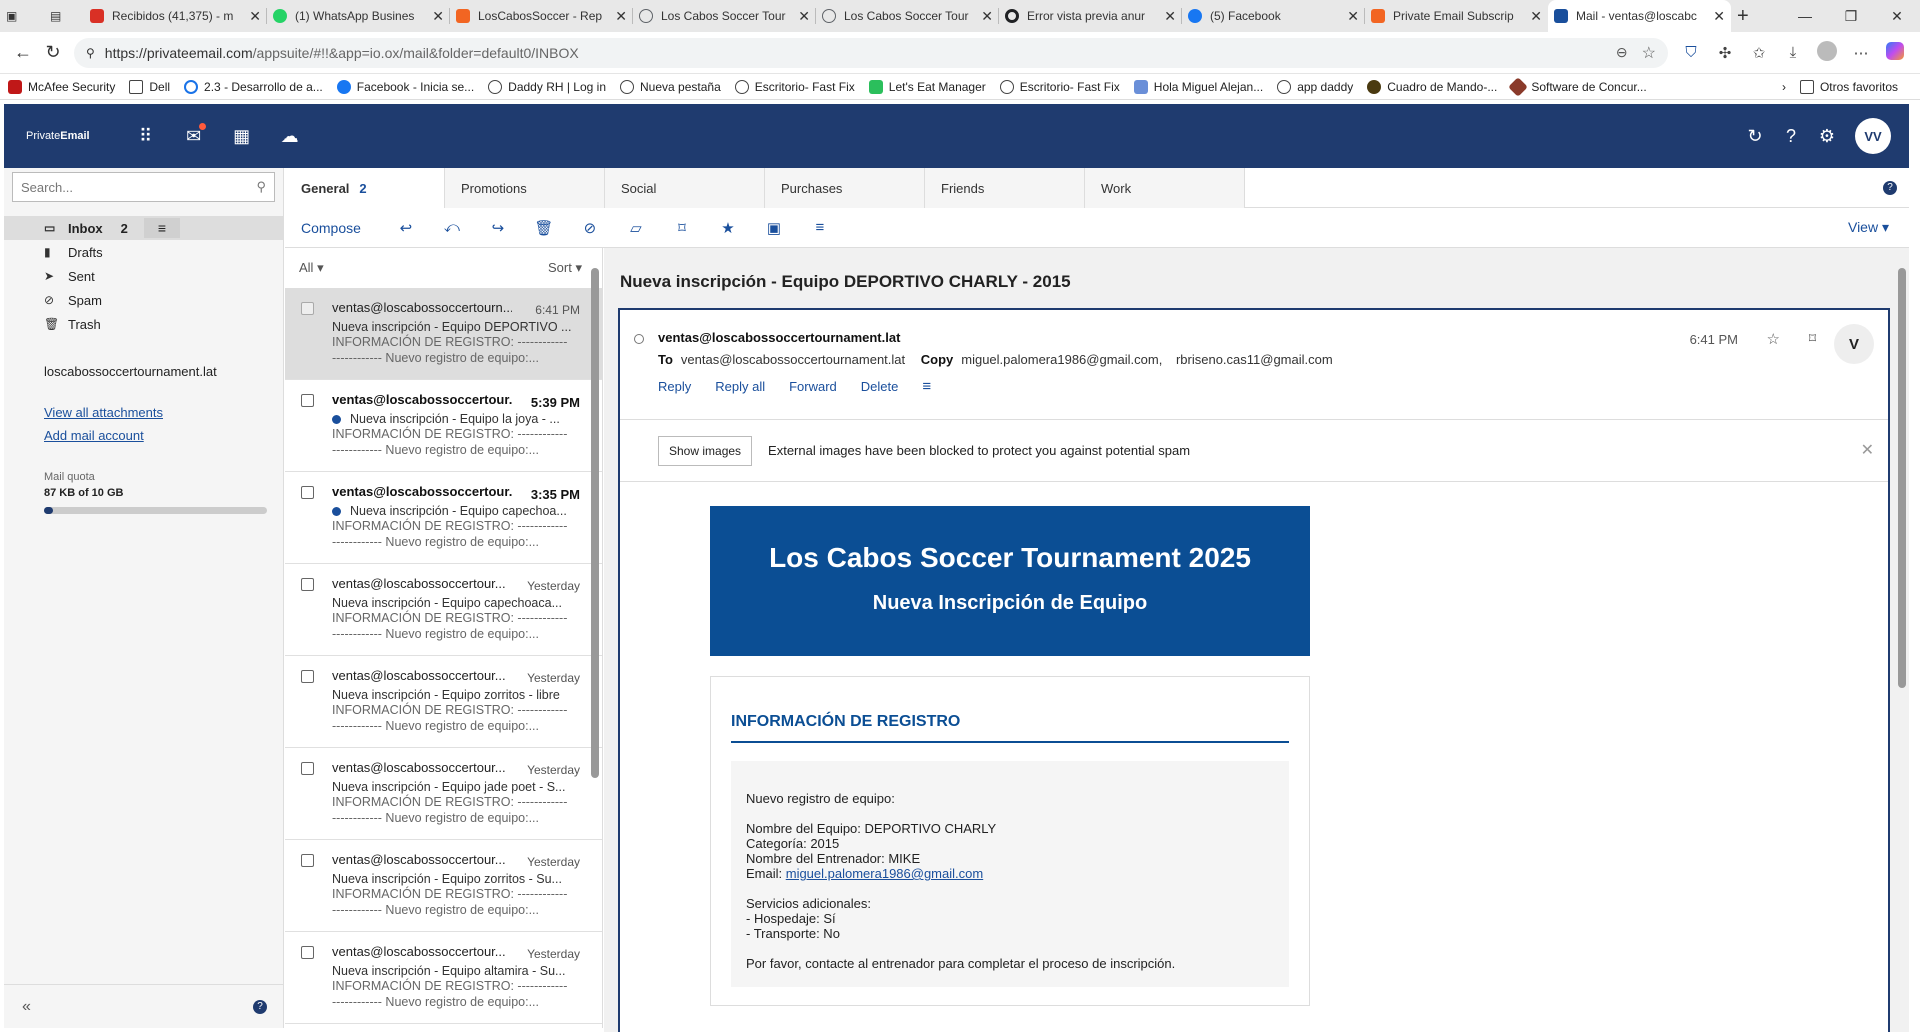  What do you see at coordinates (541, 16) in the screenshot?
I see `browser-tab: LosCabosSoccer - Rep ✕` at bounding box center [541, 16].